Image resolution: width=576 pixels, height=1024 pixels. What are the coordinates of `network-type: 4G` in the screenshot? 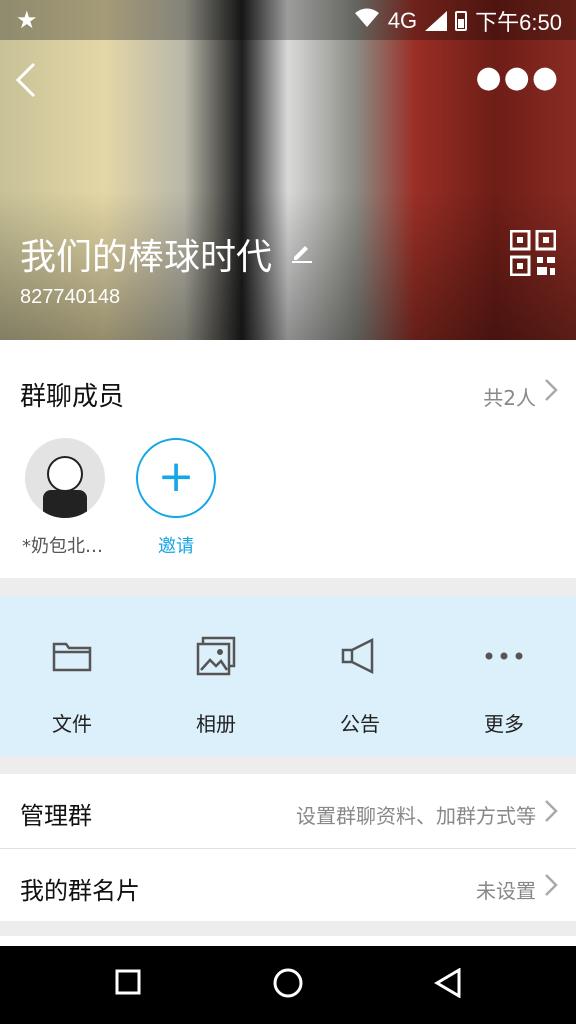 It's located at (402, 20).